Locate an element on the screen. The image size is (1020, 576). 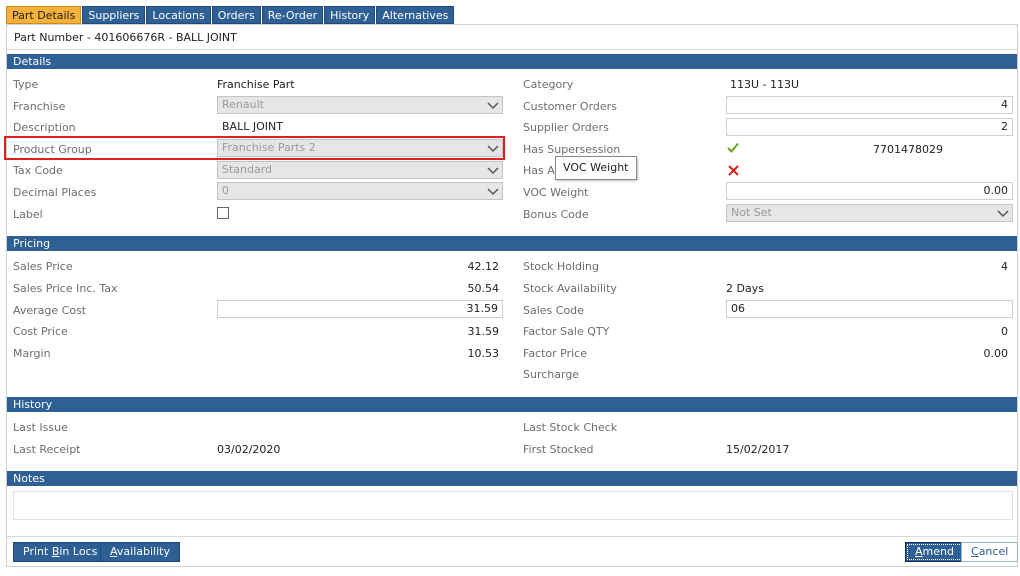
first-stocked-label: First Stocked is located at coordinates (558, 449).